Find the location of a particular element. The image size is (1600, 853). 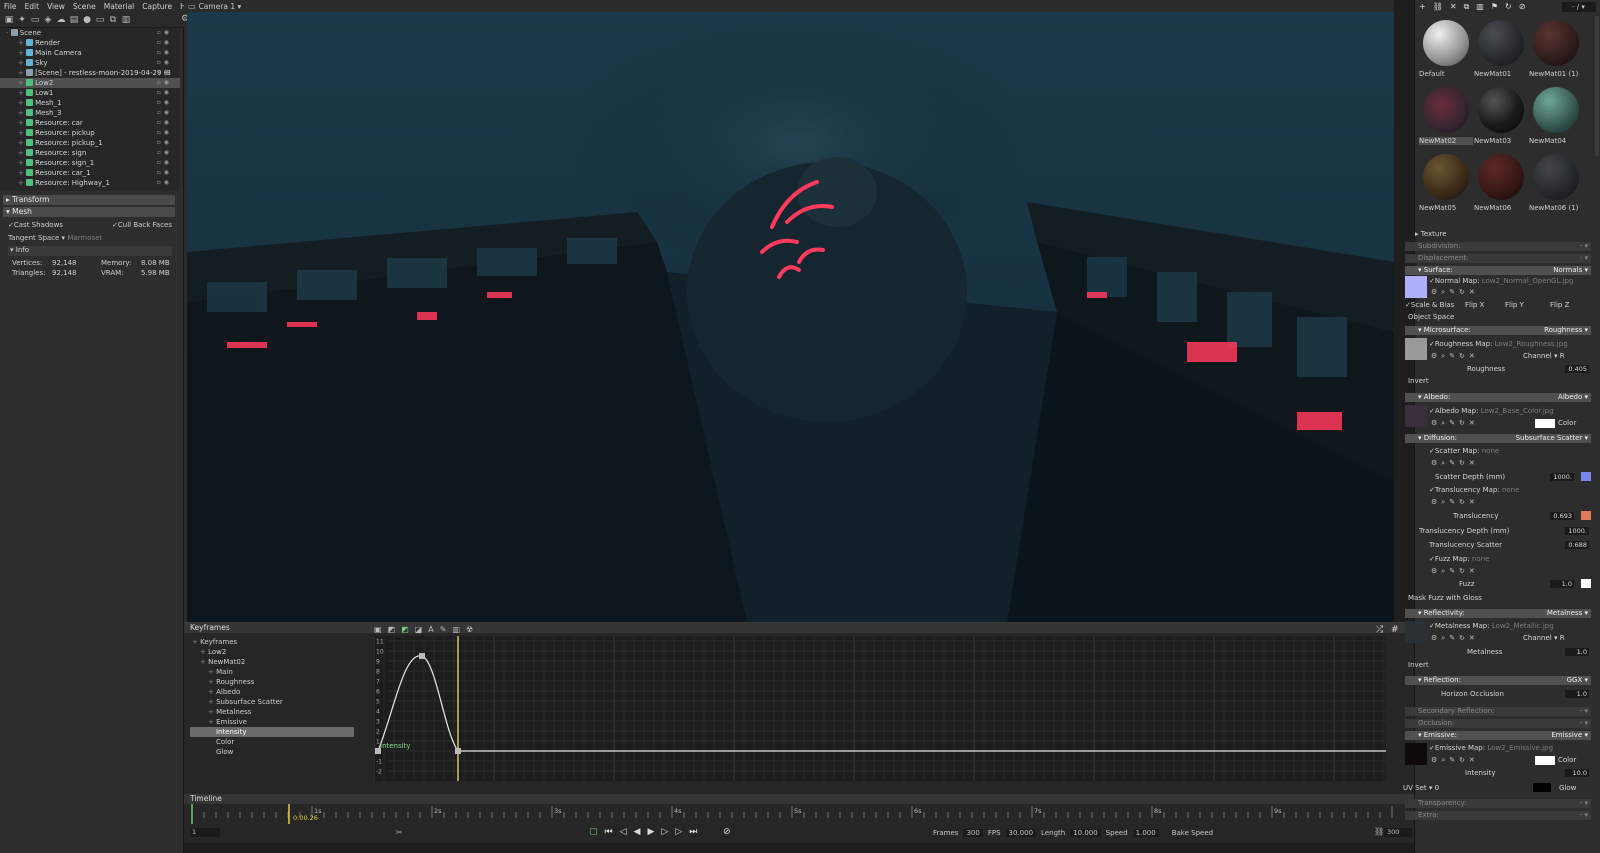

flip-z-checkbox: Flip Z is located at coordinates (1559, 305).